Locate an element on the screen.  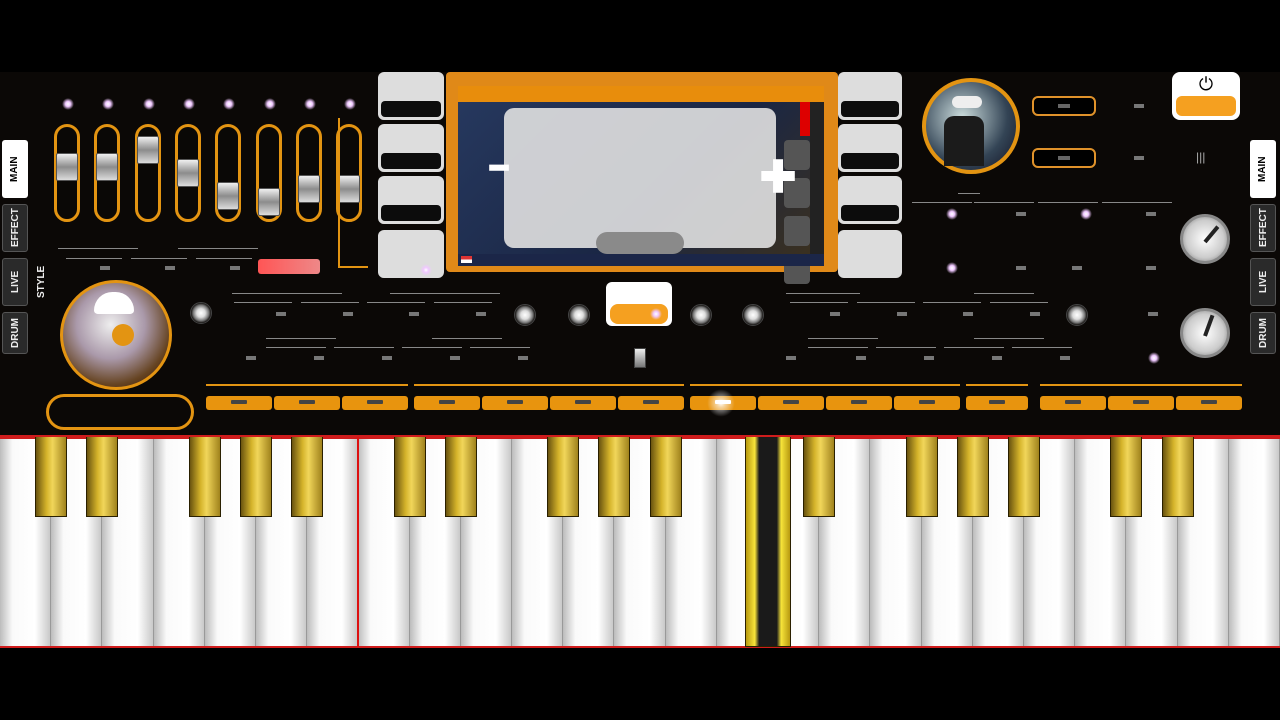
kbd-line-l is located at coordinates (823, 293).